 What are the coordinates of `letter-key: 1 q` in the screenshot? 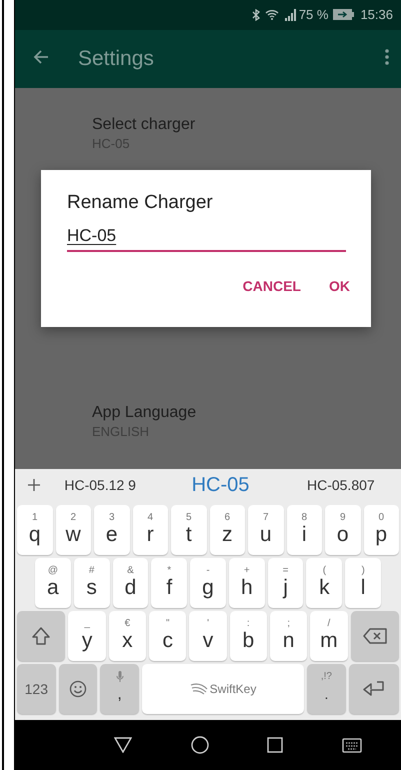 It's located at (34, 529).